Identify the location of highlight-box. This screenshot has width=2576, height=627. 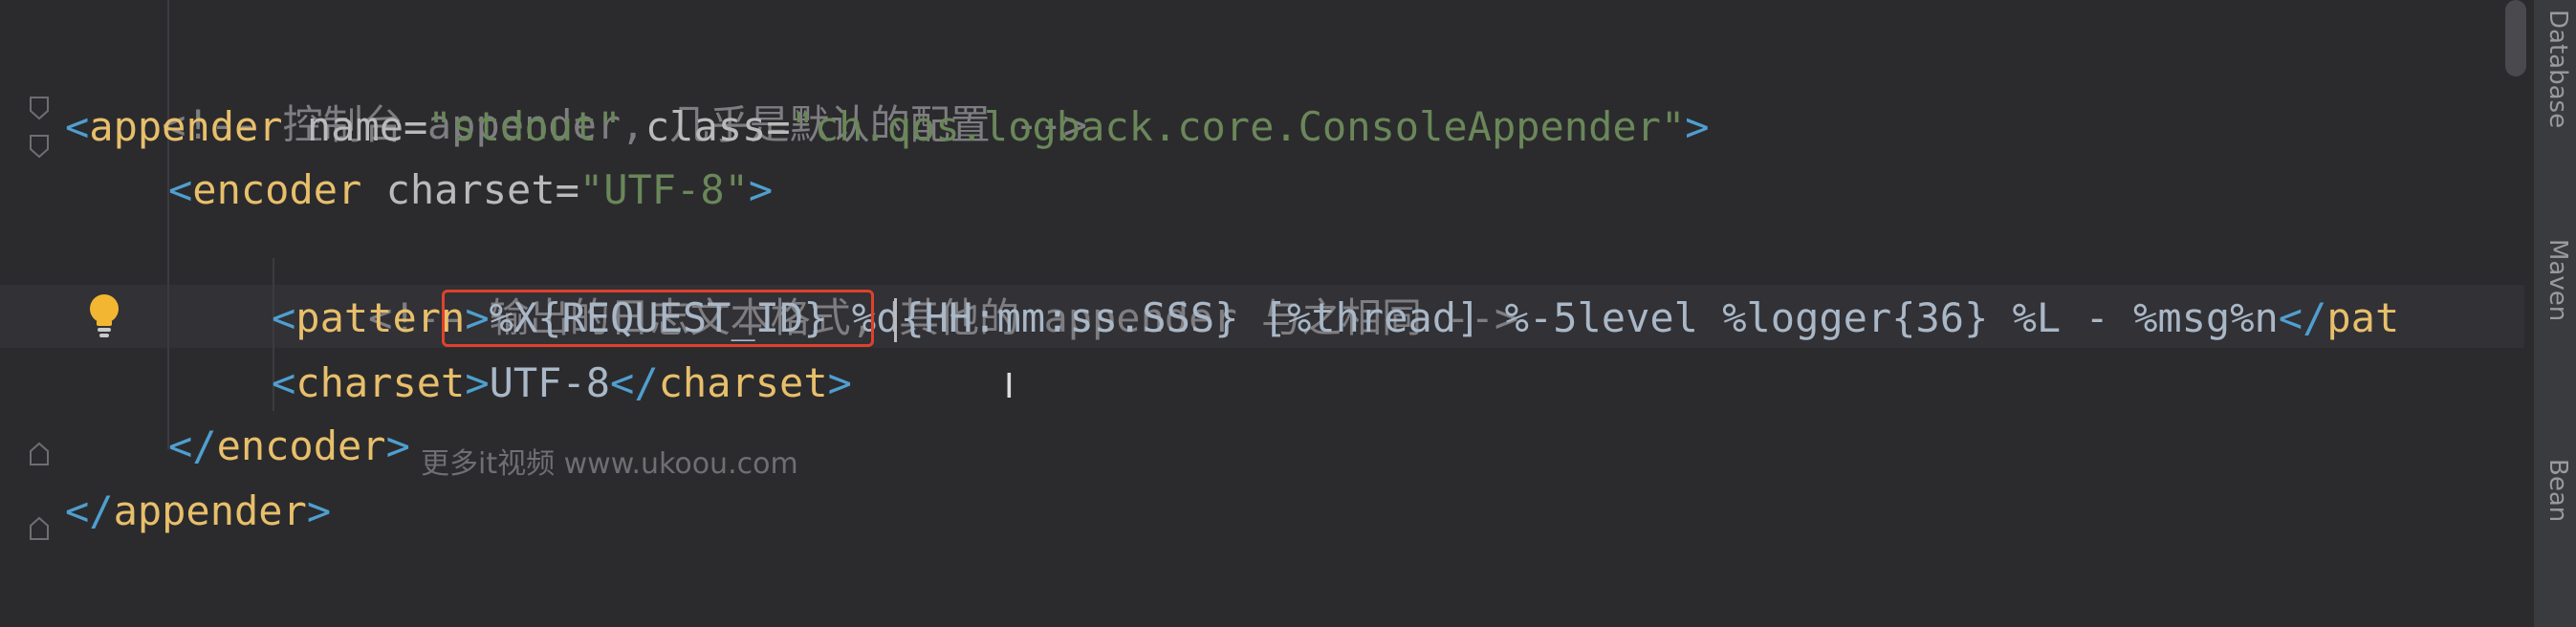
(658, 318).